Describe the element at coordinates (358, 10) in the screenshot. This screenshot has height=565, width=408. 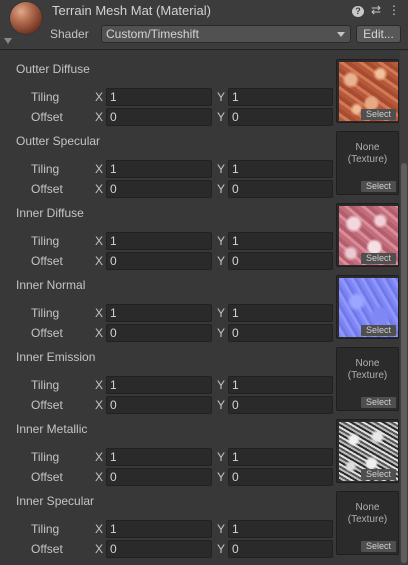
I see `help-icon: ?` at that location.